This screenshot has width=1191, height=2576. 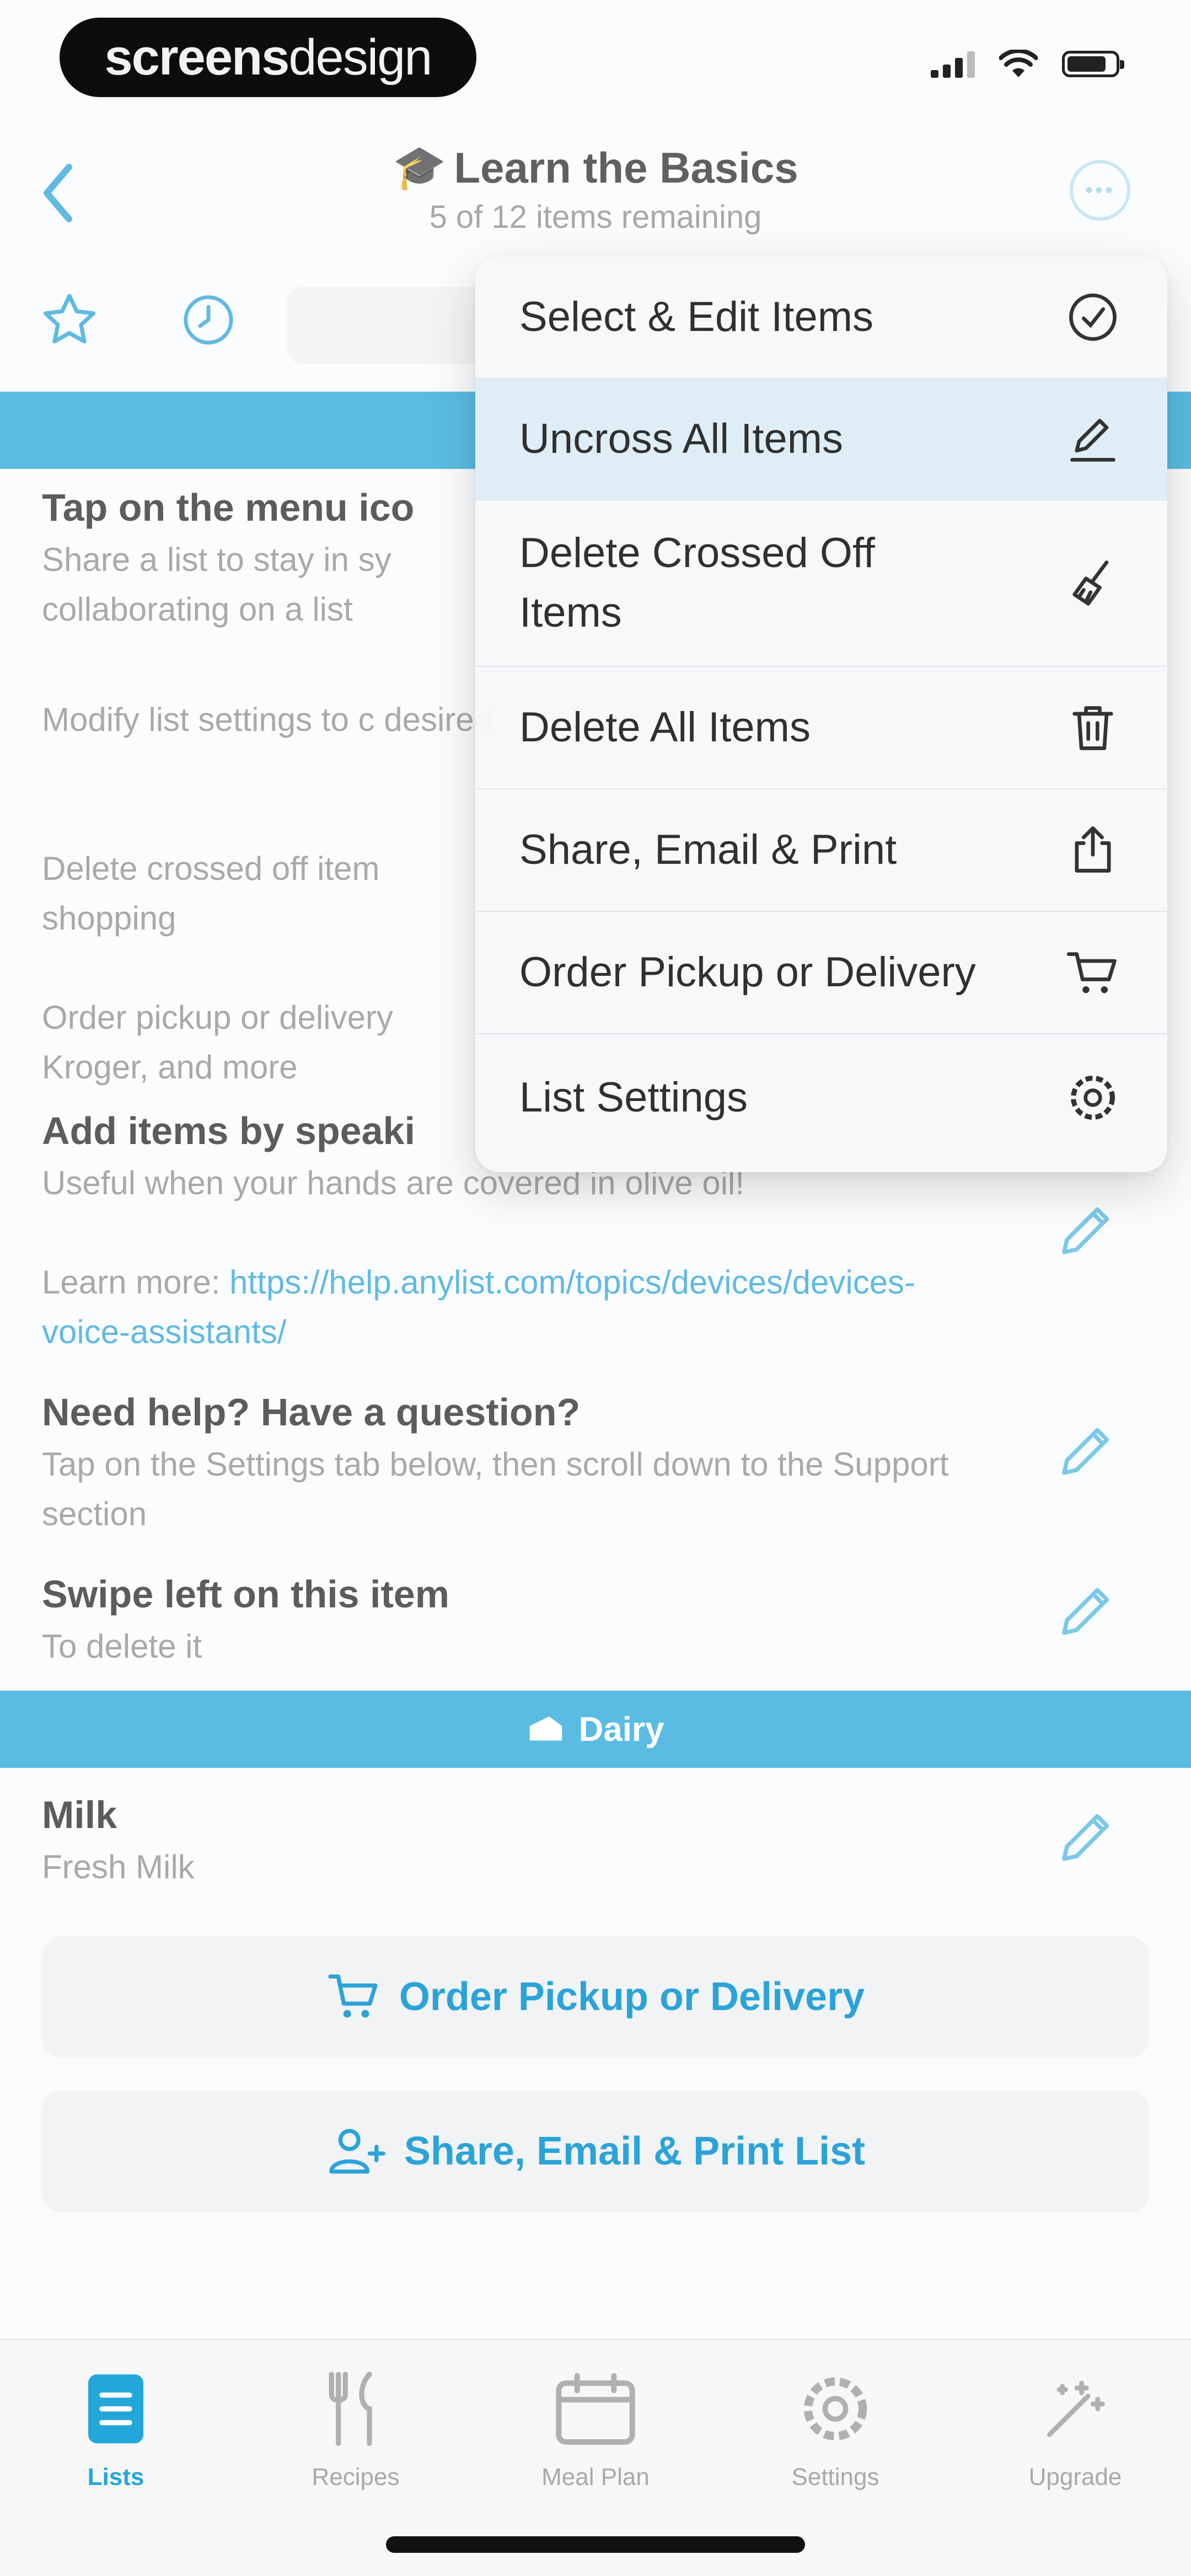 What do you see at coordinates (748, 972) in the screenshot?
I see `menu-item-label: Order Pickup or Delivery` at bounding box center [748, 972].